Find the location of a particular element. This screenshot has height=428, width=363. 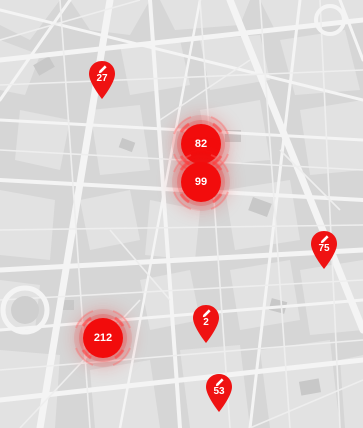

pin-marker-2: 2 is located at coordinates (206, 324).